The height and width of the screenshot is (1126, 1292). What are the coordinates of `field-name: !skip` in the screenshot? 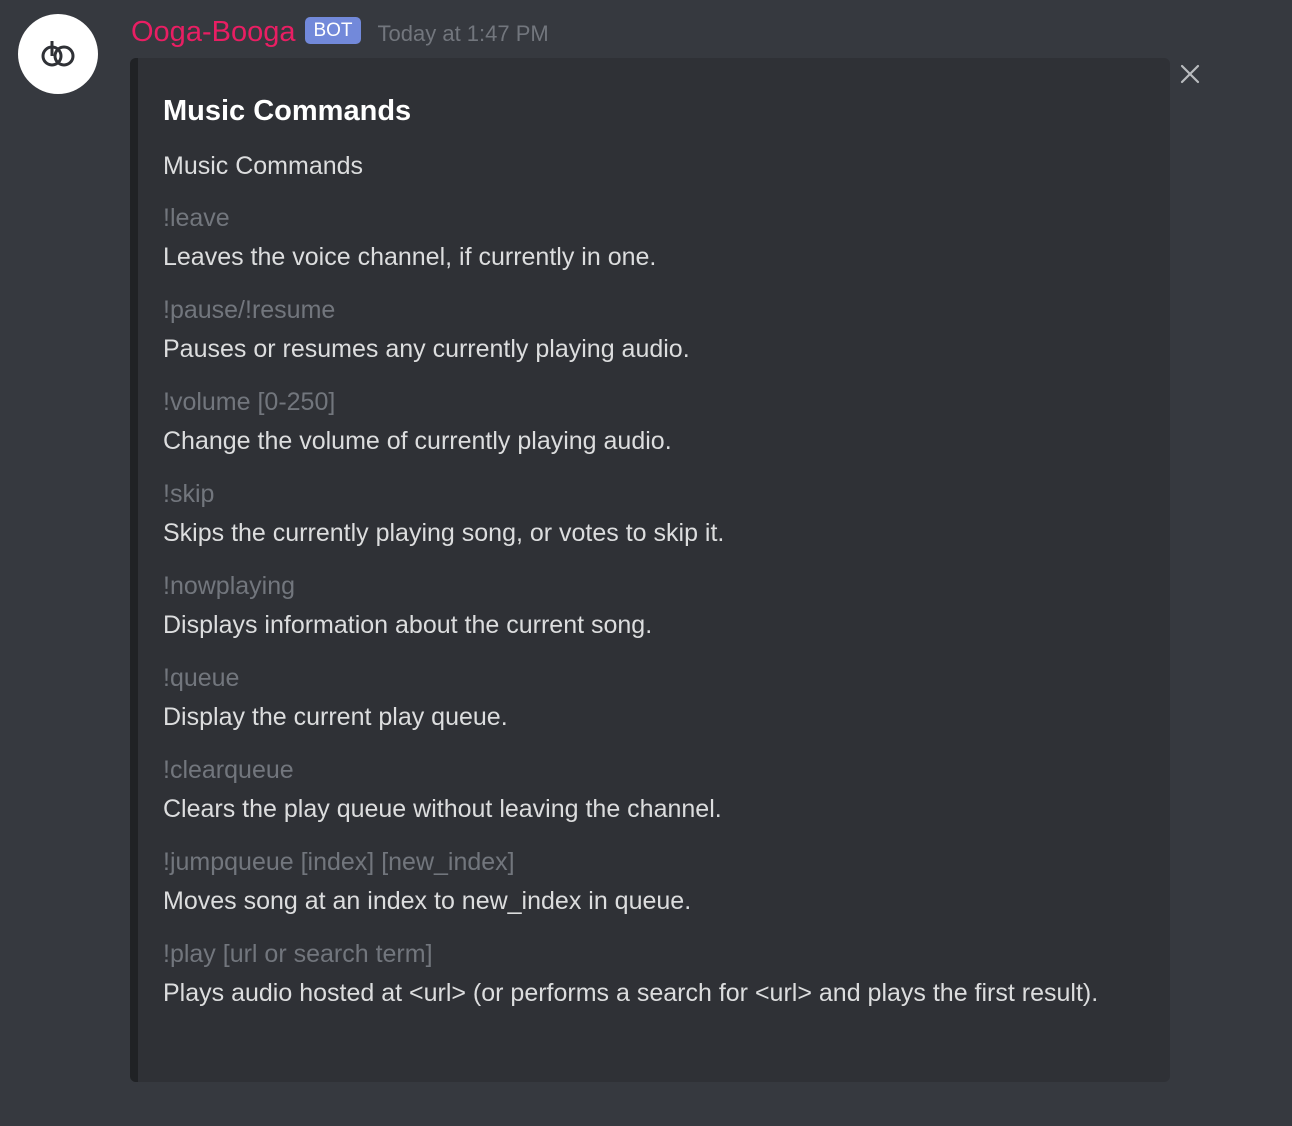 It's located at (189, 494).